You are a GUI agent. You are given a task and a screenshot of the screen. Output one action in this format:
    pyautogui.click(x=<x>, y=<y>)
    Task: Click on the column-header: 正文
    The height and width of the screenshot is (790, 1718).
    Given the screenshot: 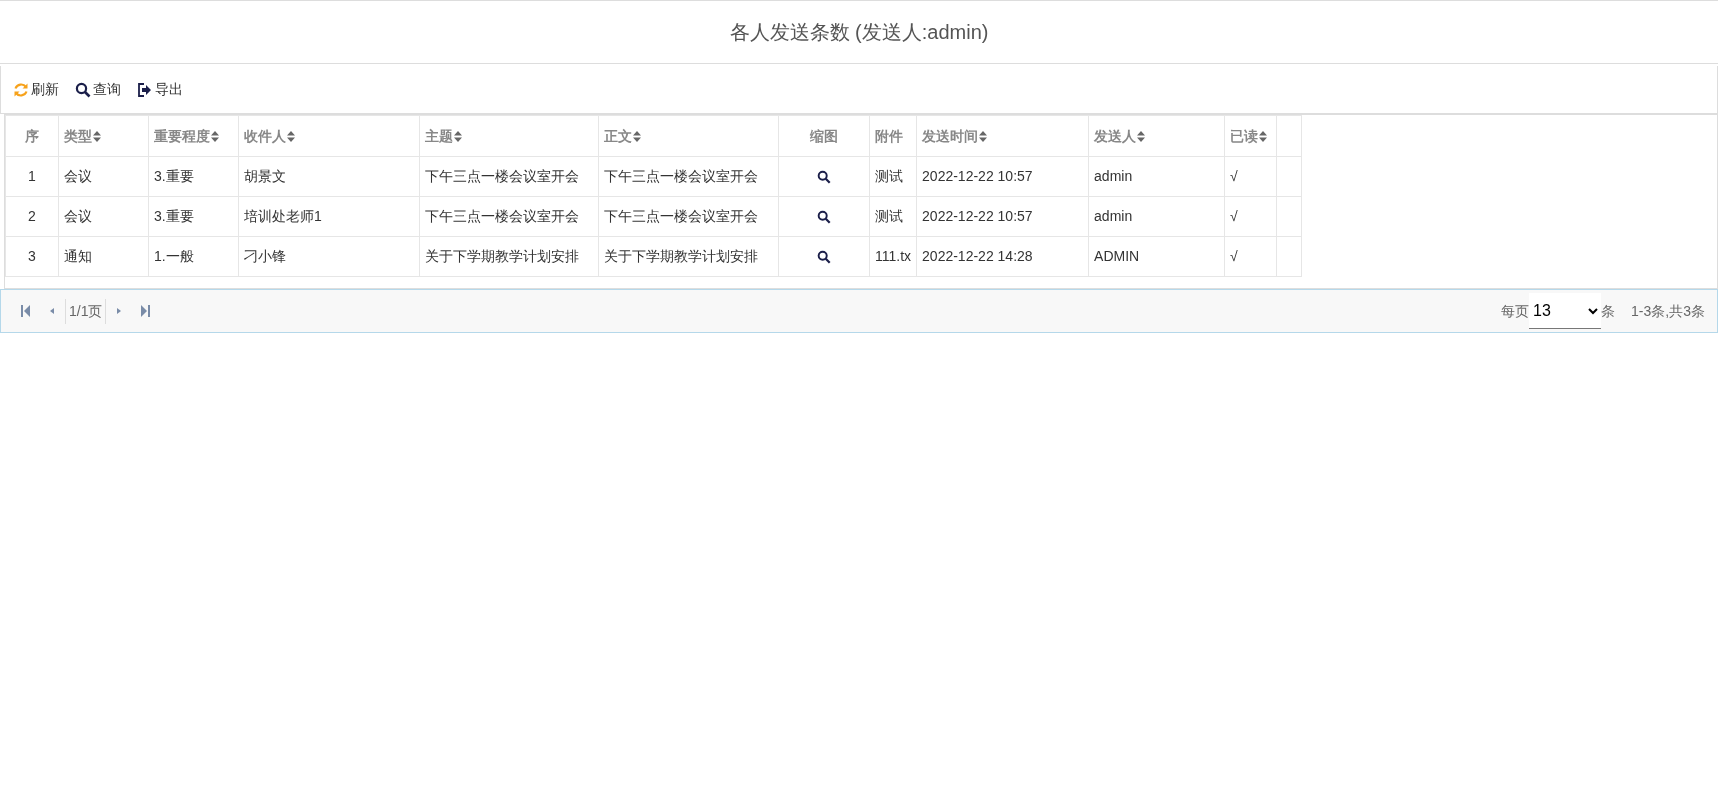 What is the action you would take?
    pyautogui.click(x=618, y=135)
    